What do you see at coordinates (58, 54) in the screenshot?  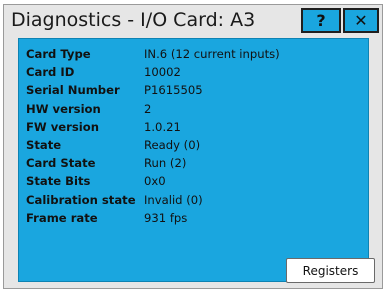 I see `field-label: Card Type` at bounding box center [58, 54].